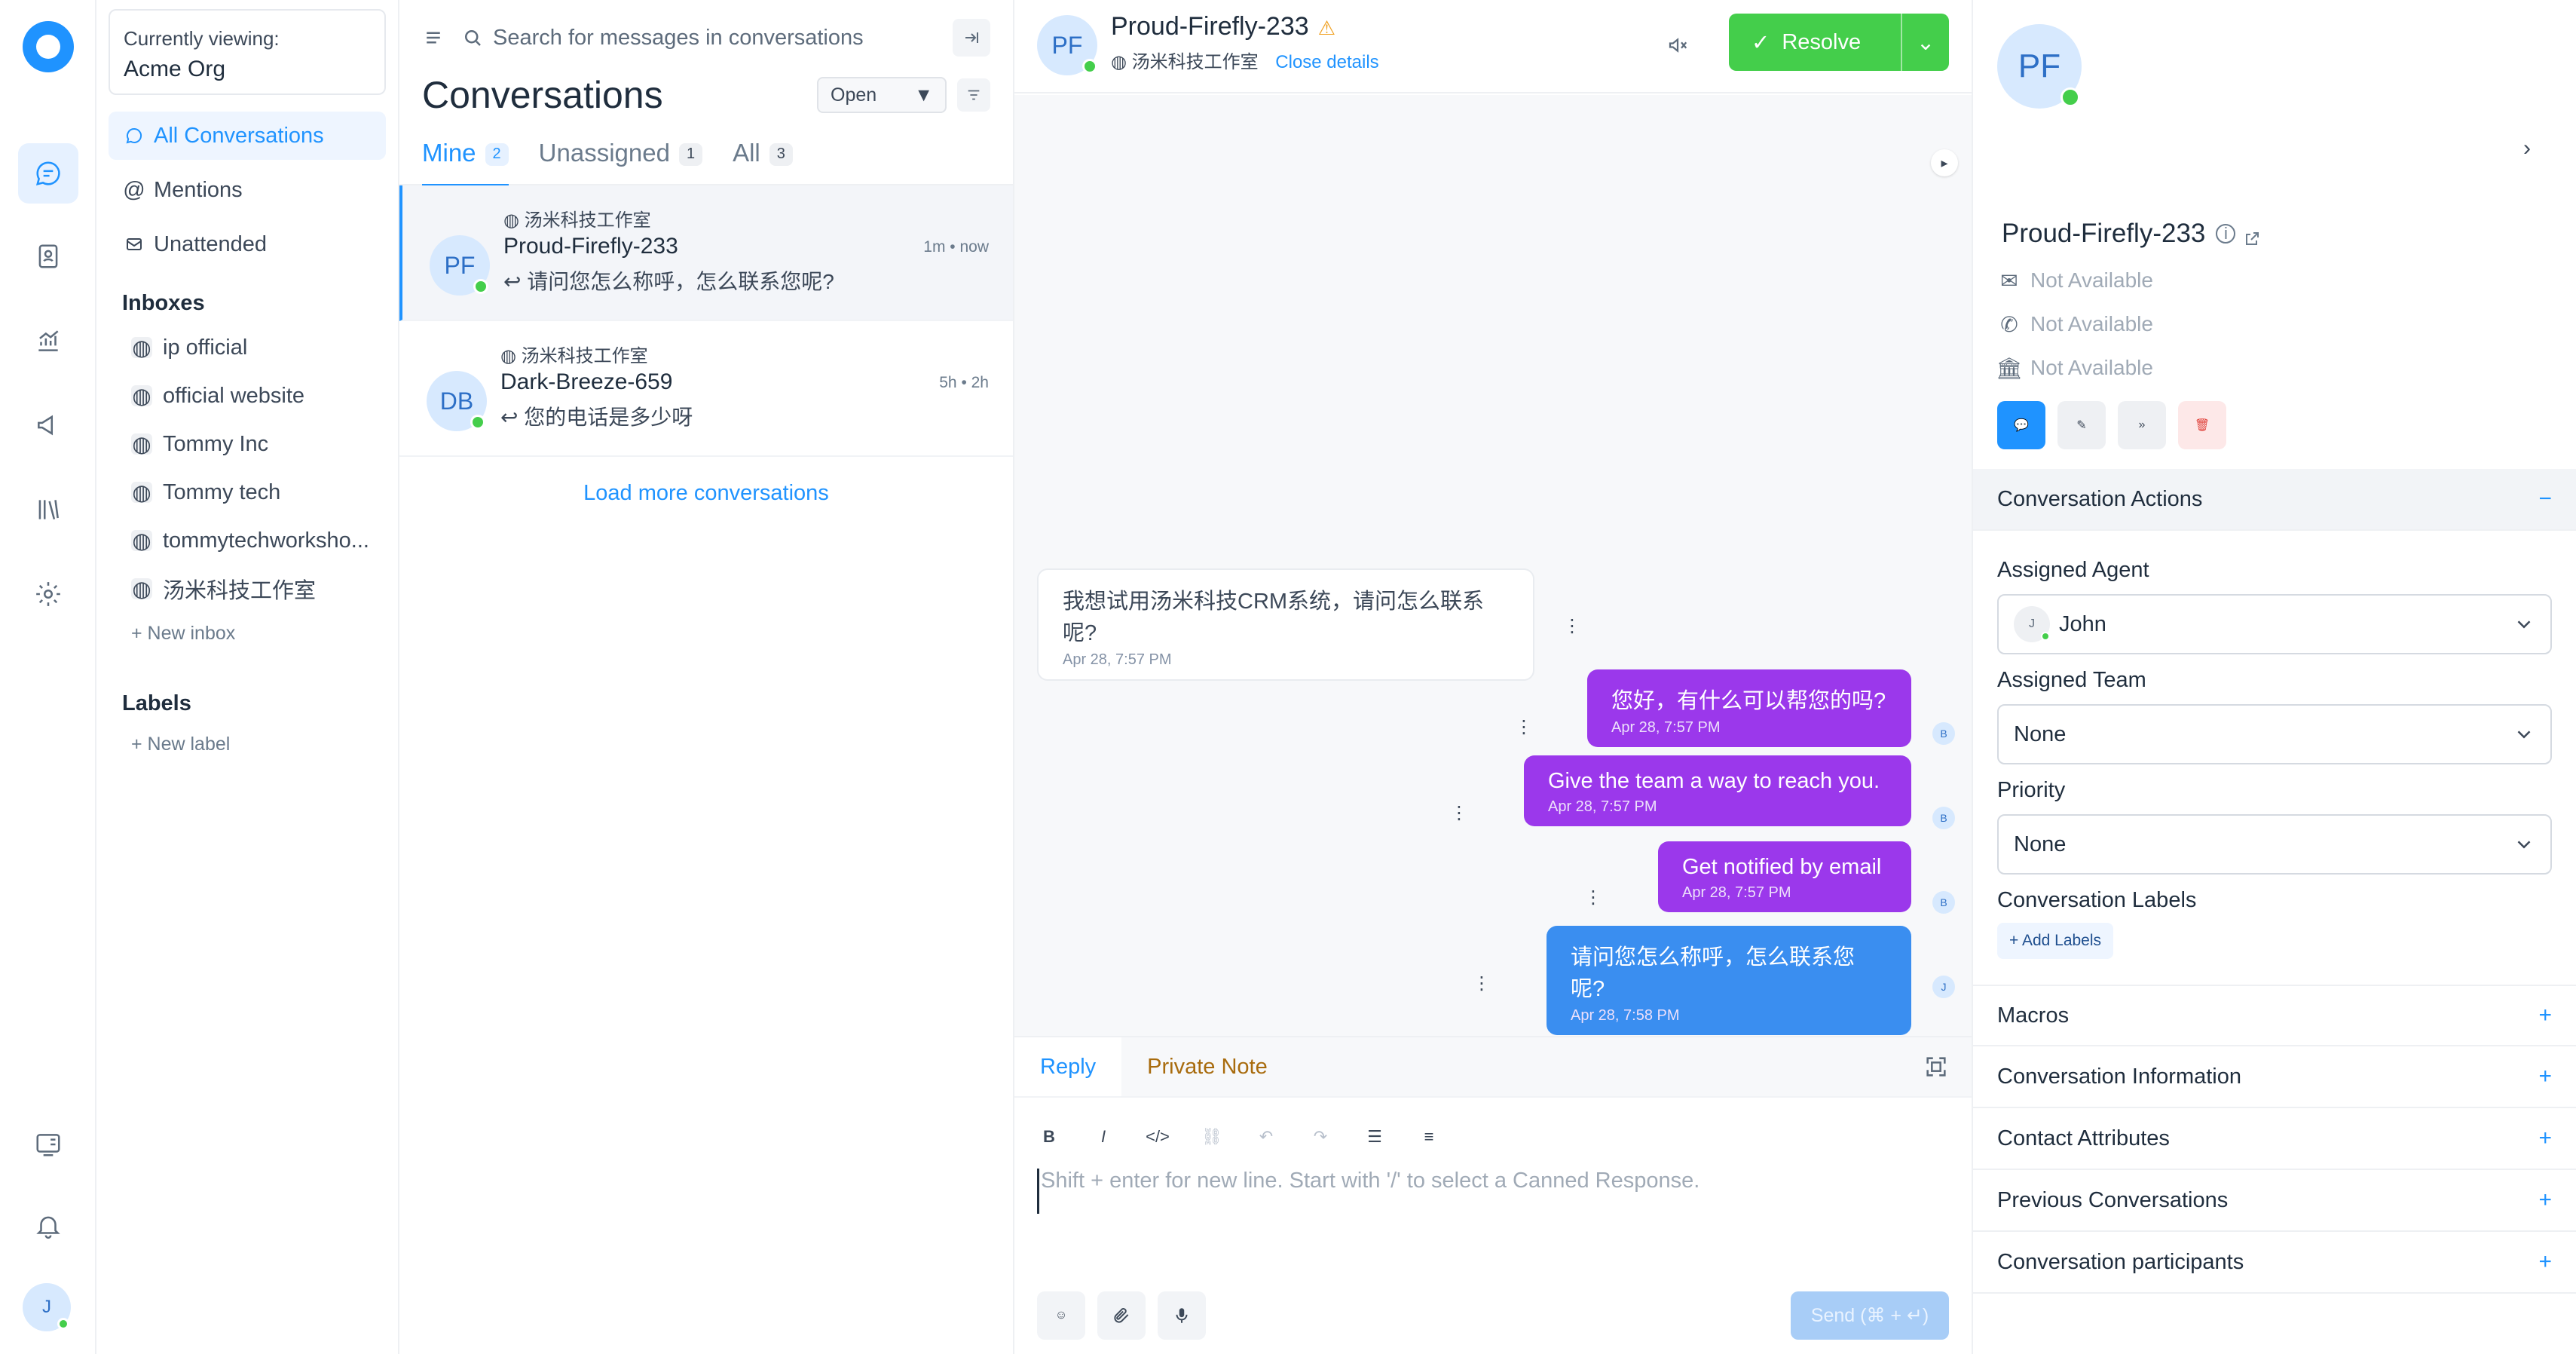  What do you see at coordinates (2274, 734) in the screenshot?
I see `assigned-team-select: None` at bounding box center [2274, 734].